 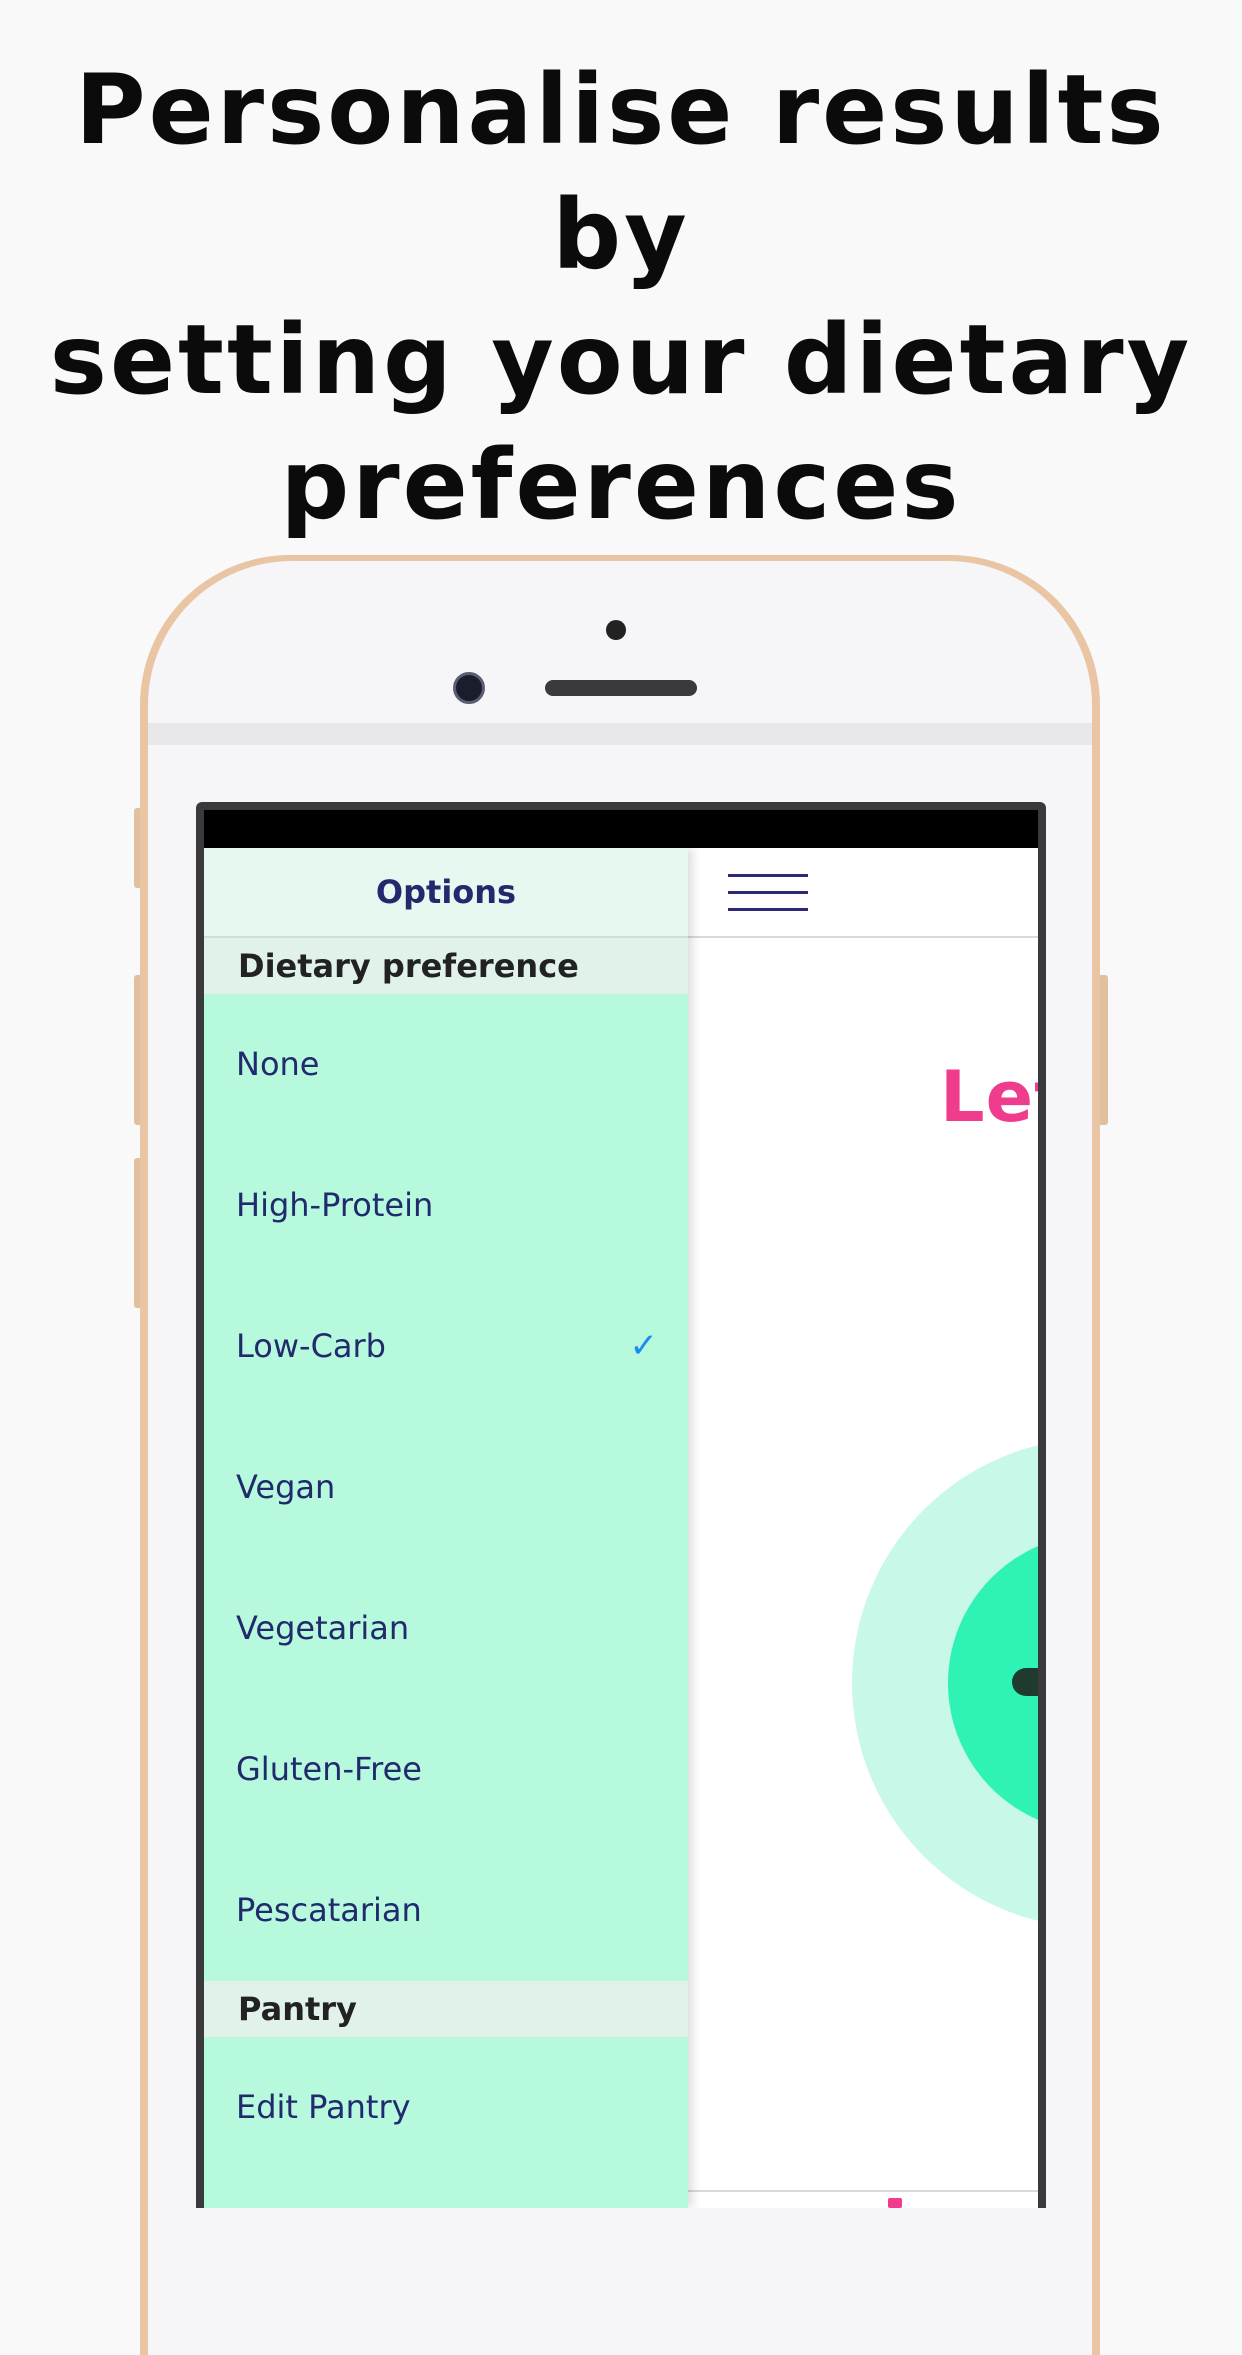 What do you see at coordinates (644, 1346) in the screenshot?
I see `checkmark-icon: ✓` at bounding box center [644, 1346].